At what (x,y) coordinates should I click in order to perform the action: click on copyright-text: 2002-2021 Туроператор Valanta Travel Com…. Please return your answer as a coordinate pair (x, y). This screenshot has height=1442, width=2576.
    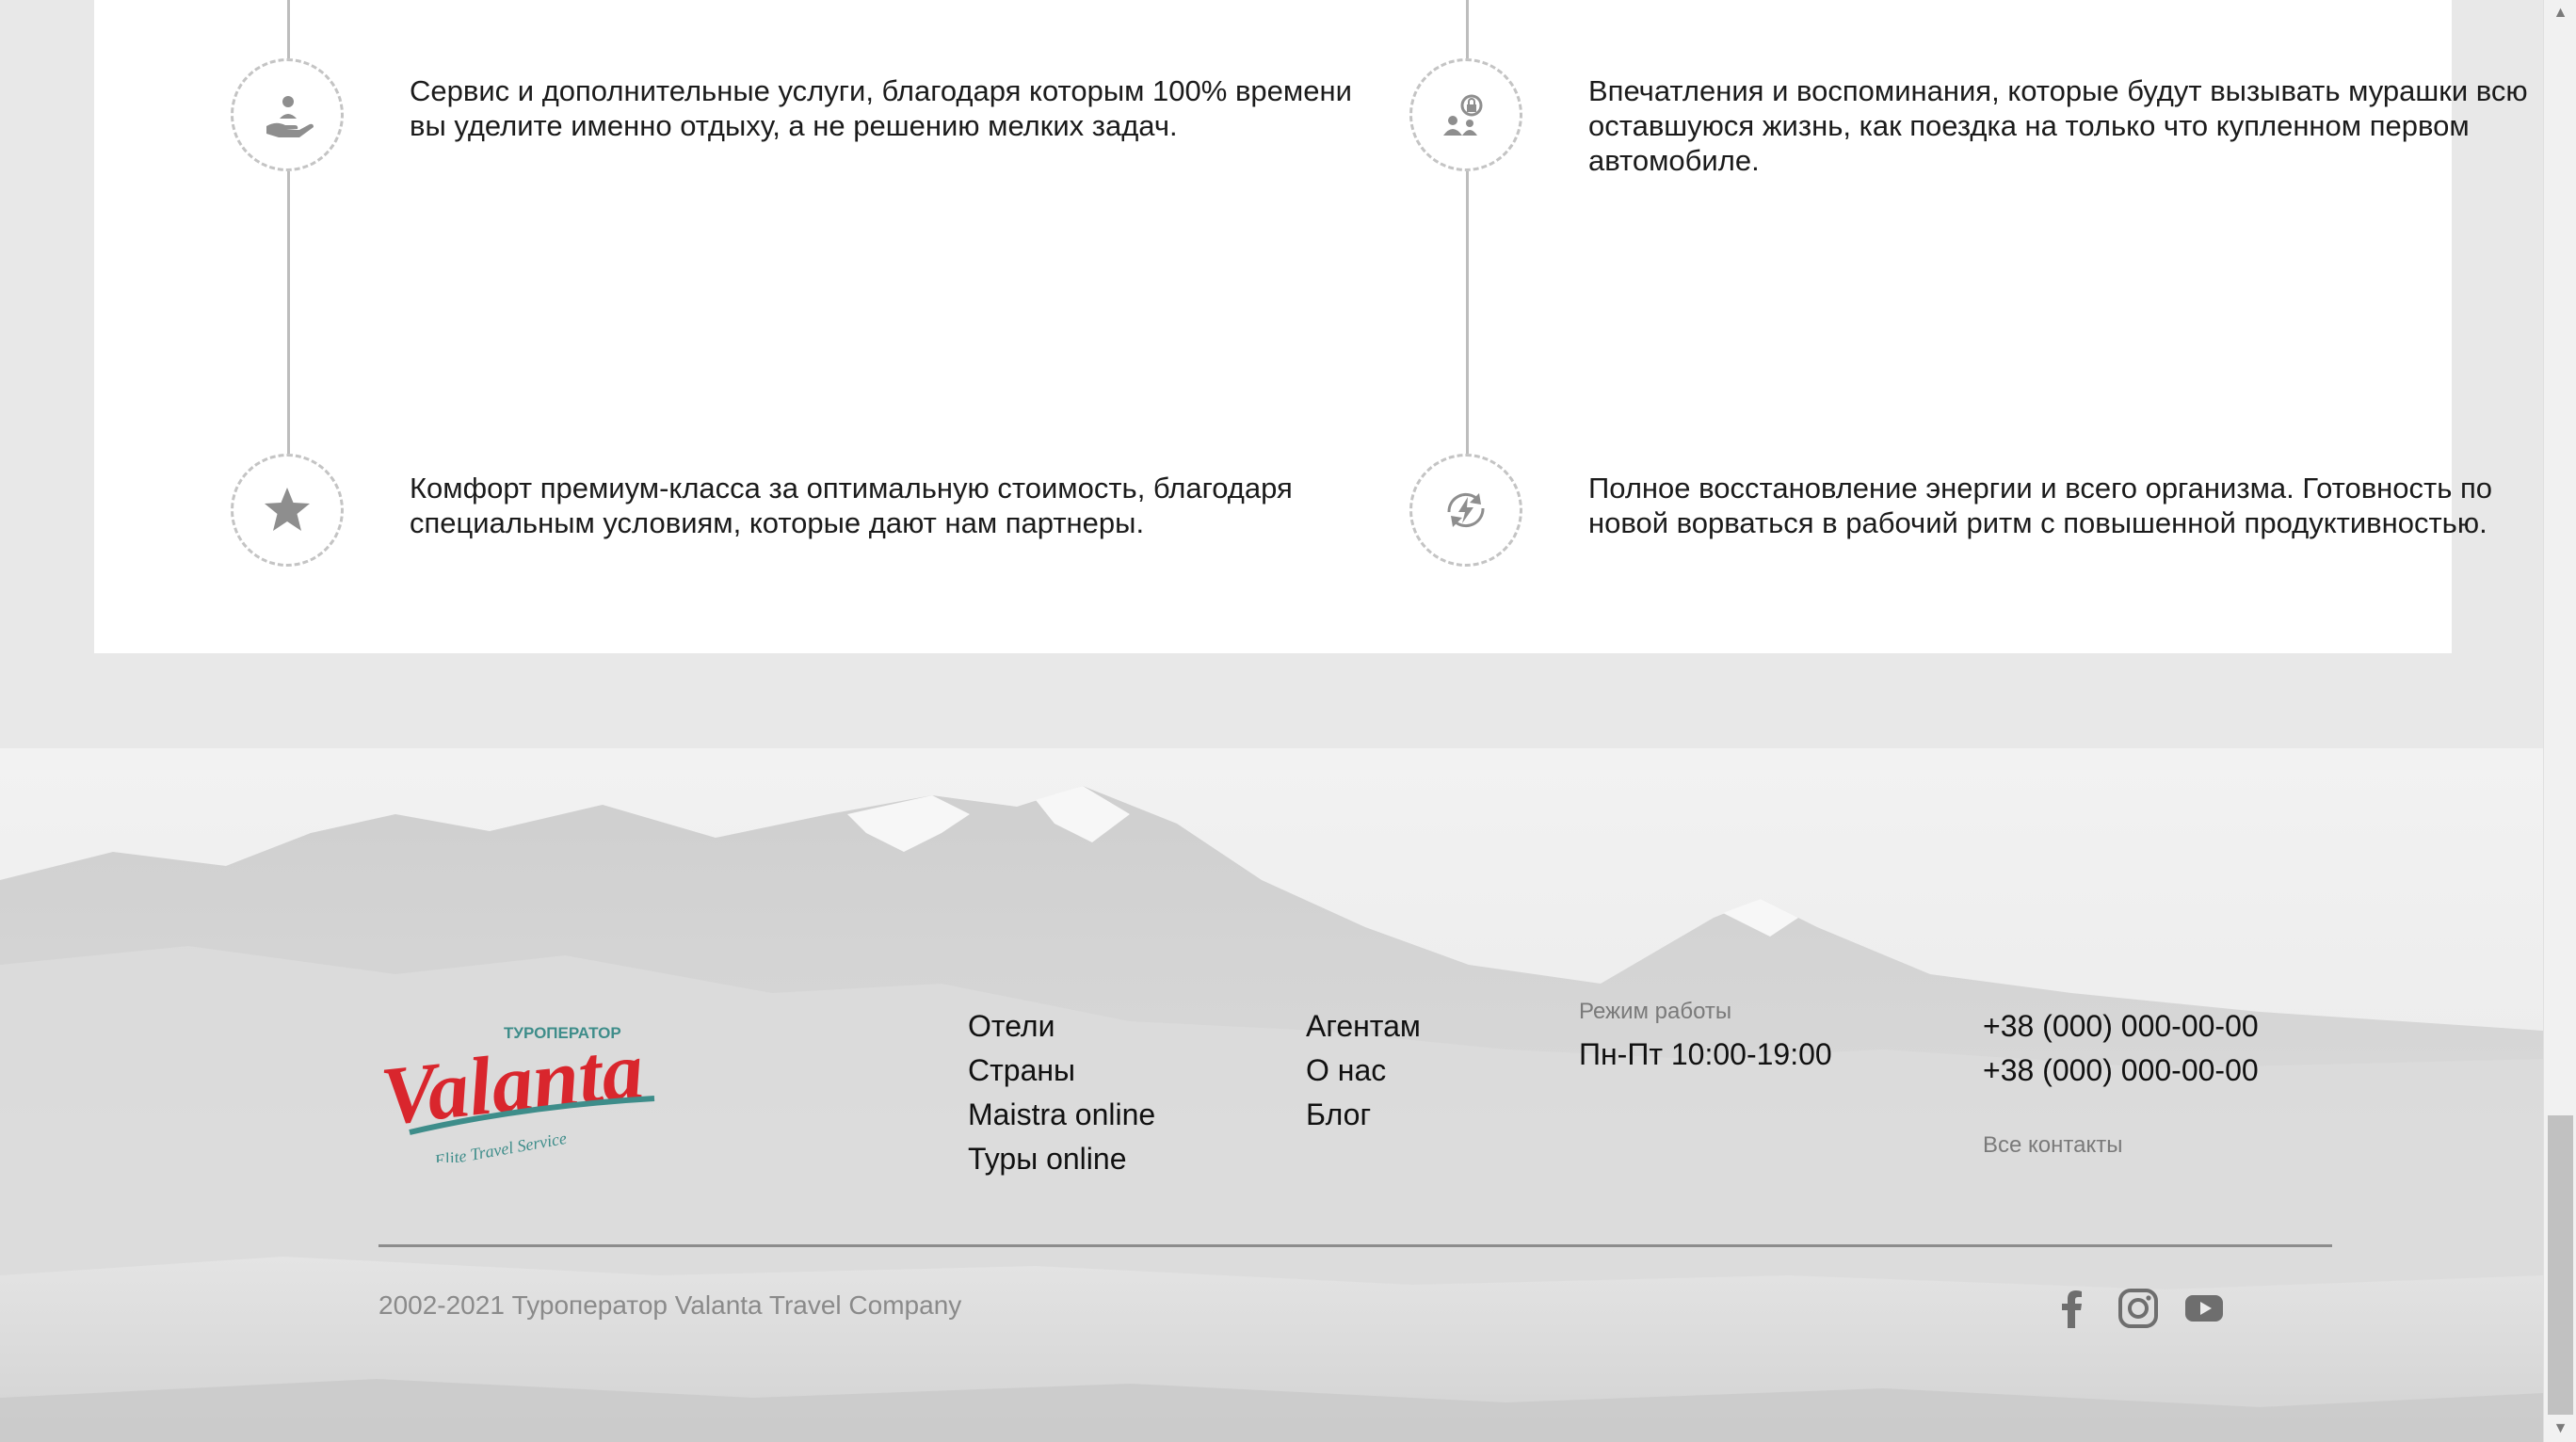
    Looking at the image, I should click on (670, 1305).